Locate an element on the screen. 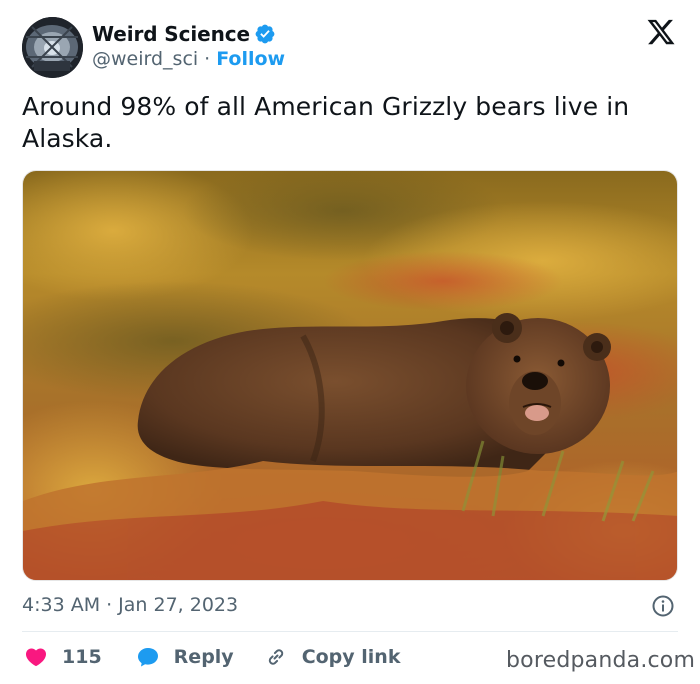 The image size is (700, 684). like-count: 115 is located at coordinates (82, 657).